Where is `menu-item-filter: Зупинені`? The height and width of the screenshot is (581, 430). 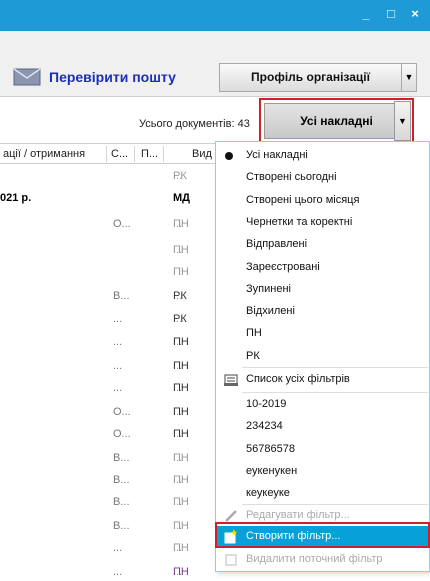 menu-item-filter: Зупинені is located at coordinates (322, 290).